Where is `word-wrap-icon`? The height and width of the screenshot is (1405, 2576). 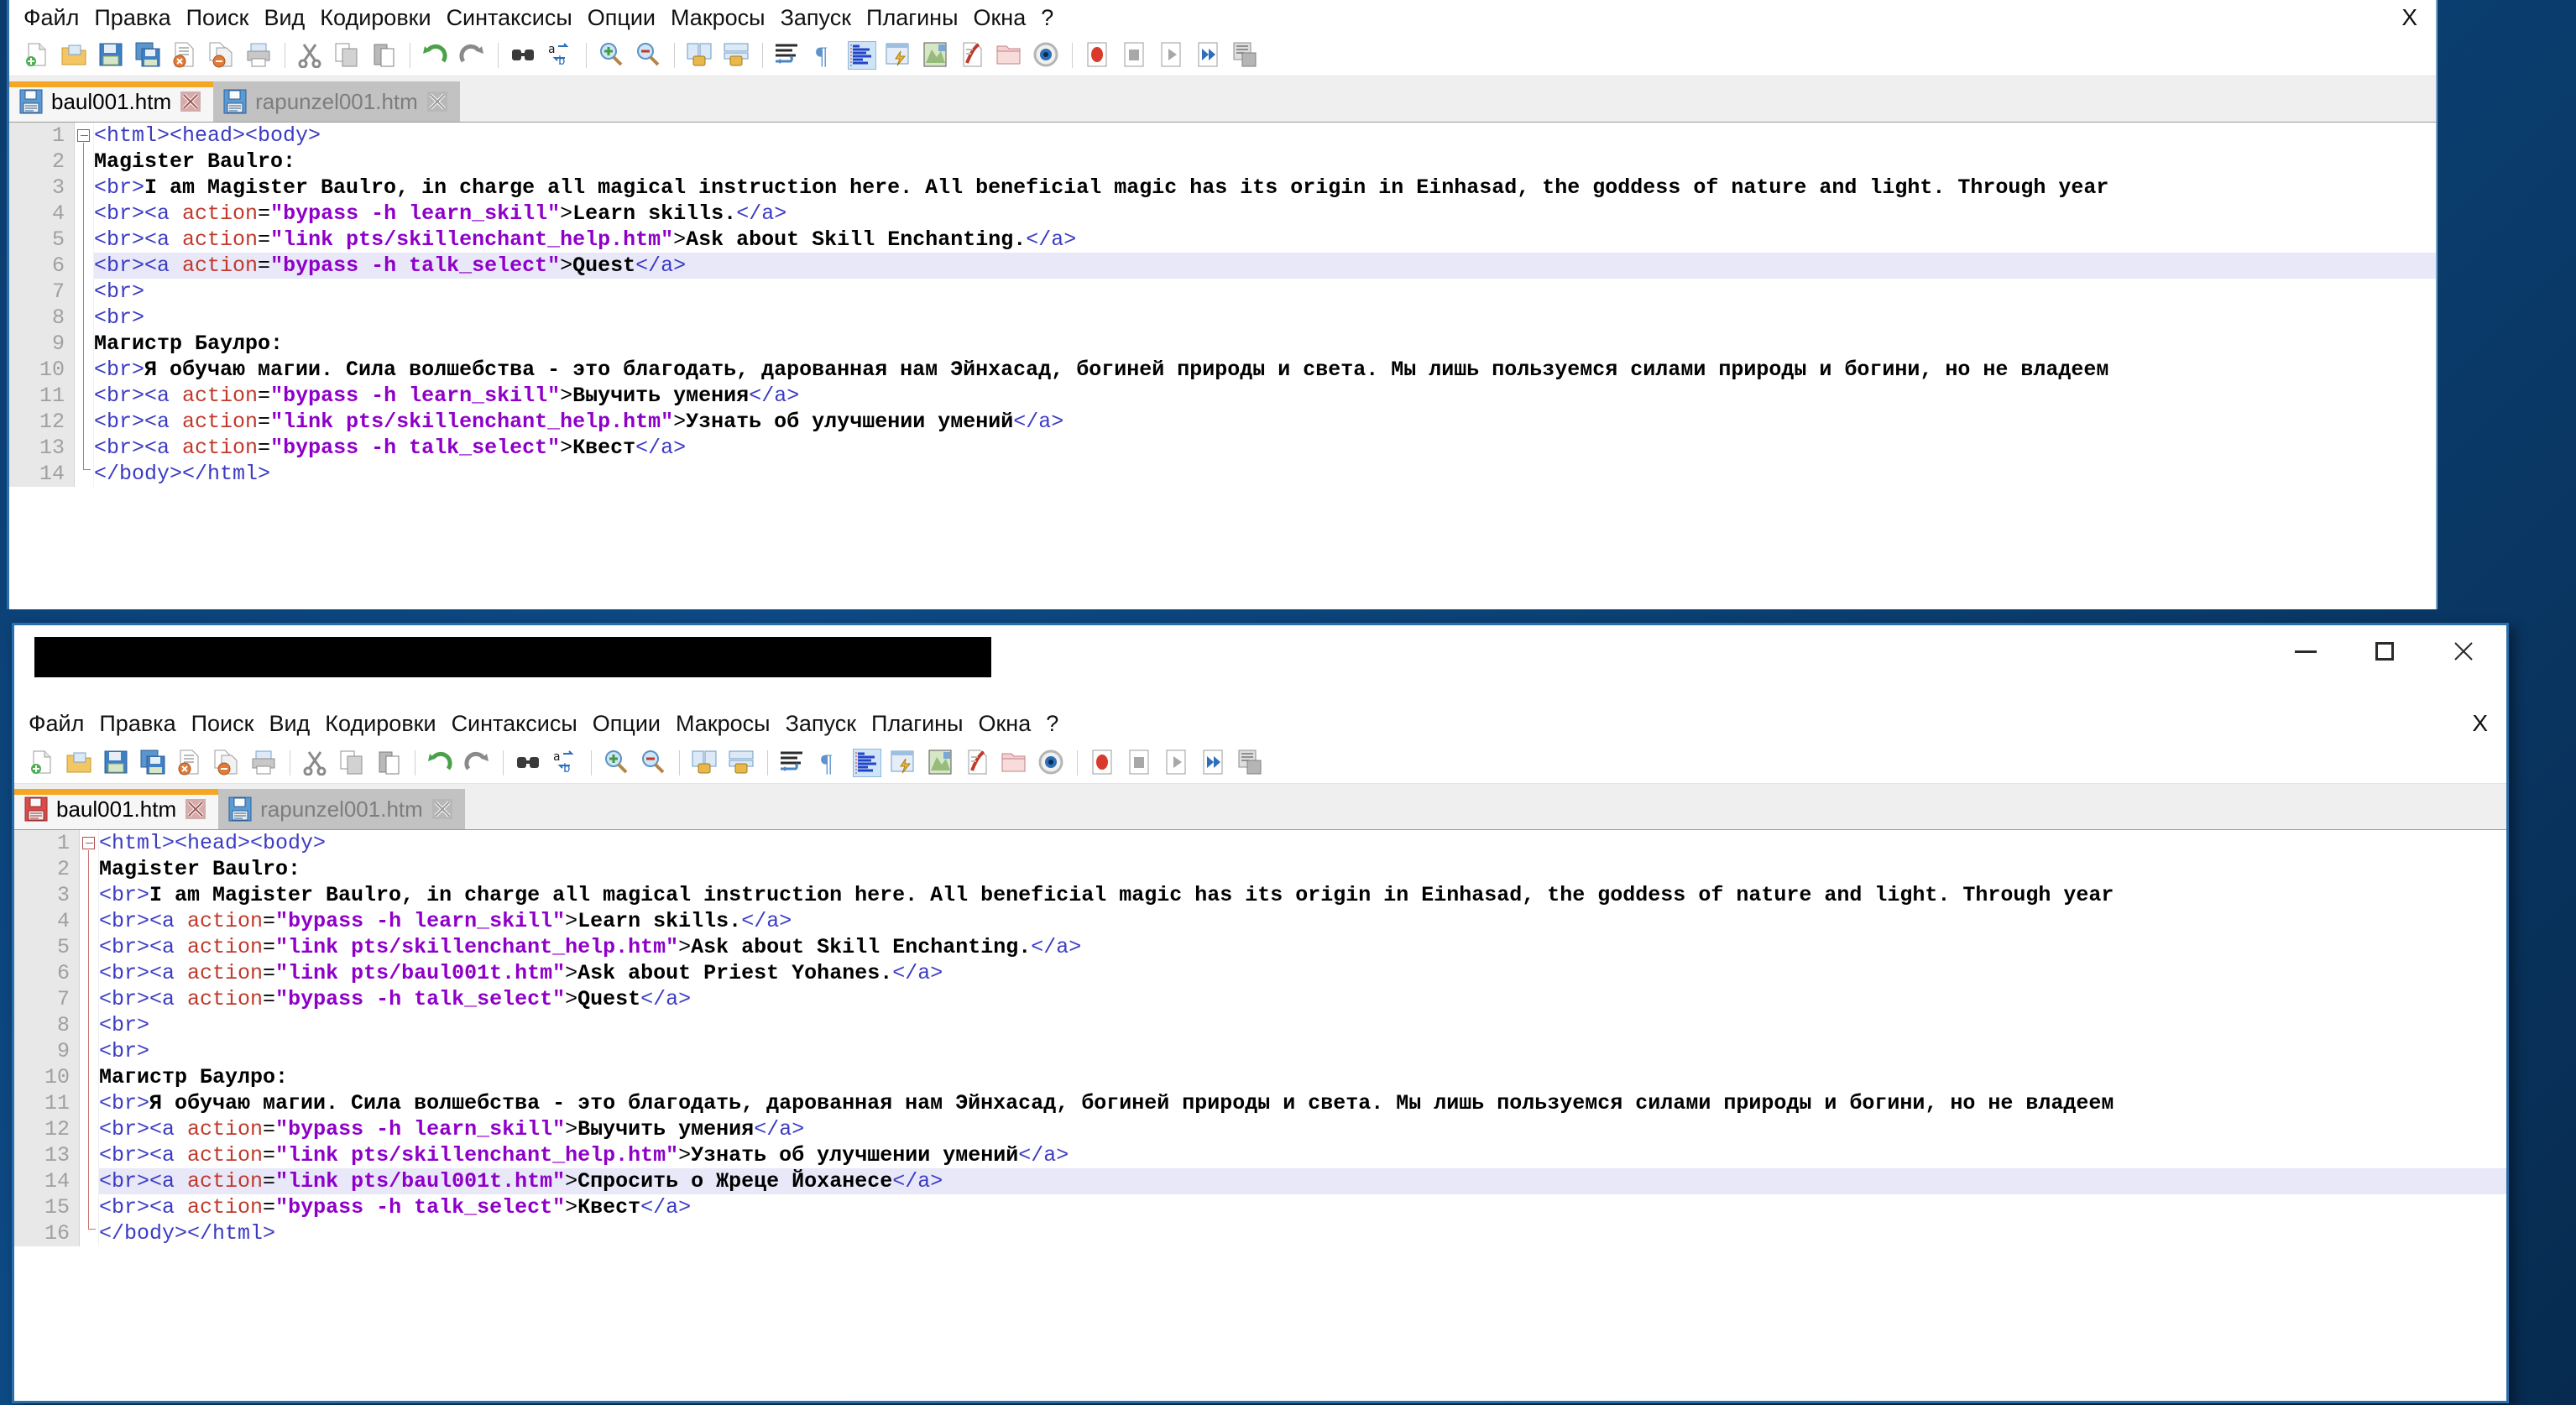
word-wrap-icon is located at coordinates (793, 763).